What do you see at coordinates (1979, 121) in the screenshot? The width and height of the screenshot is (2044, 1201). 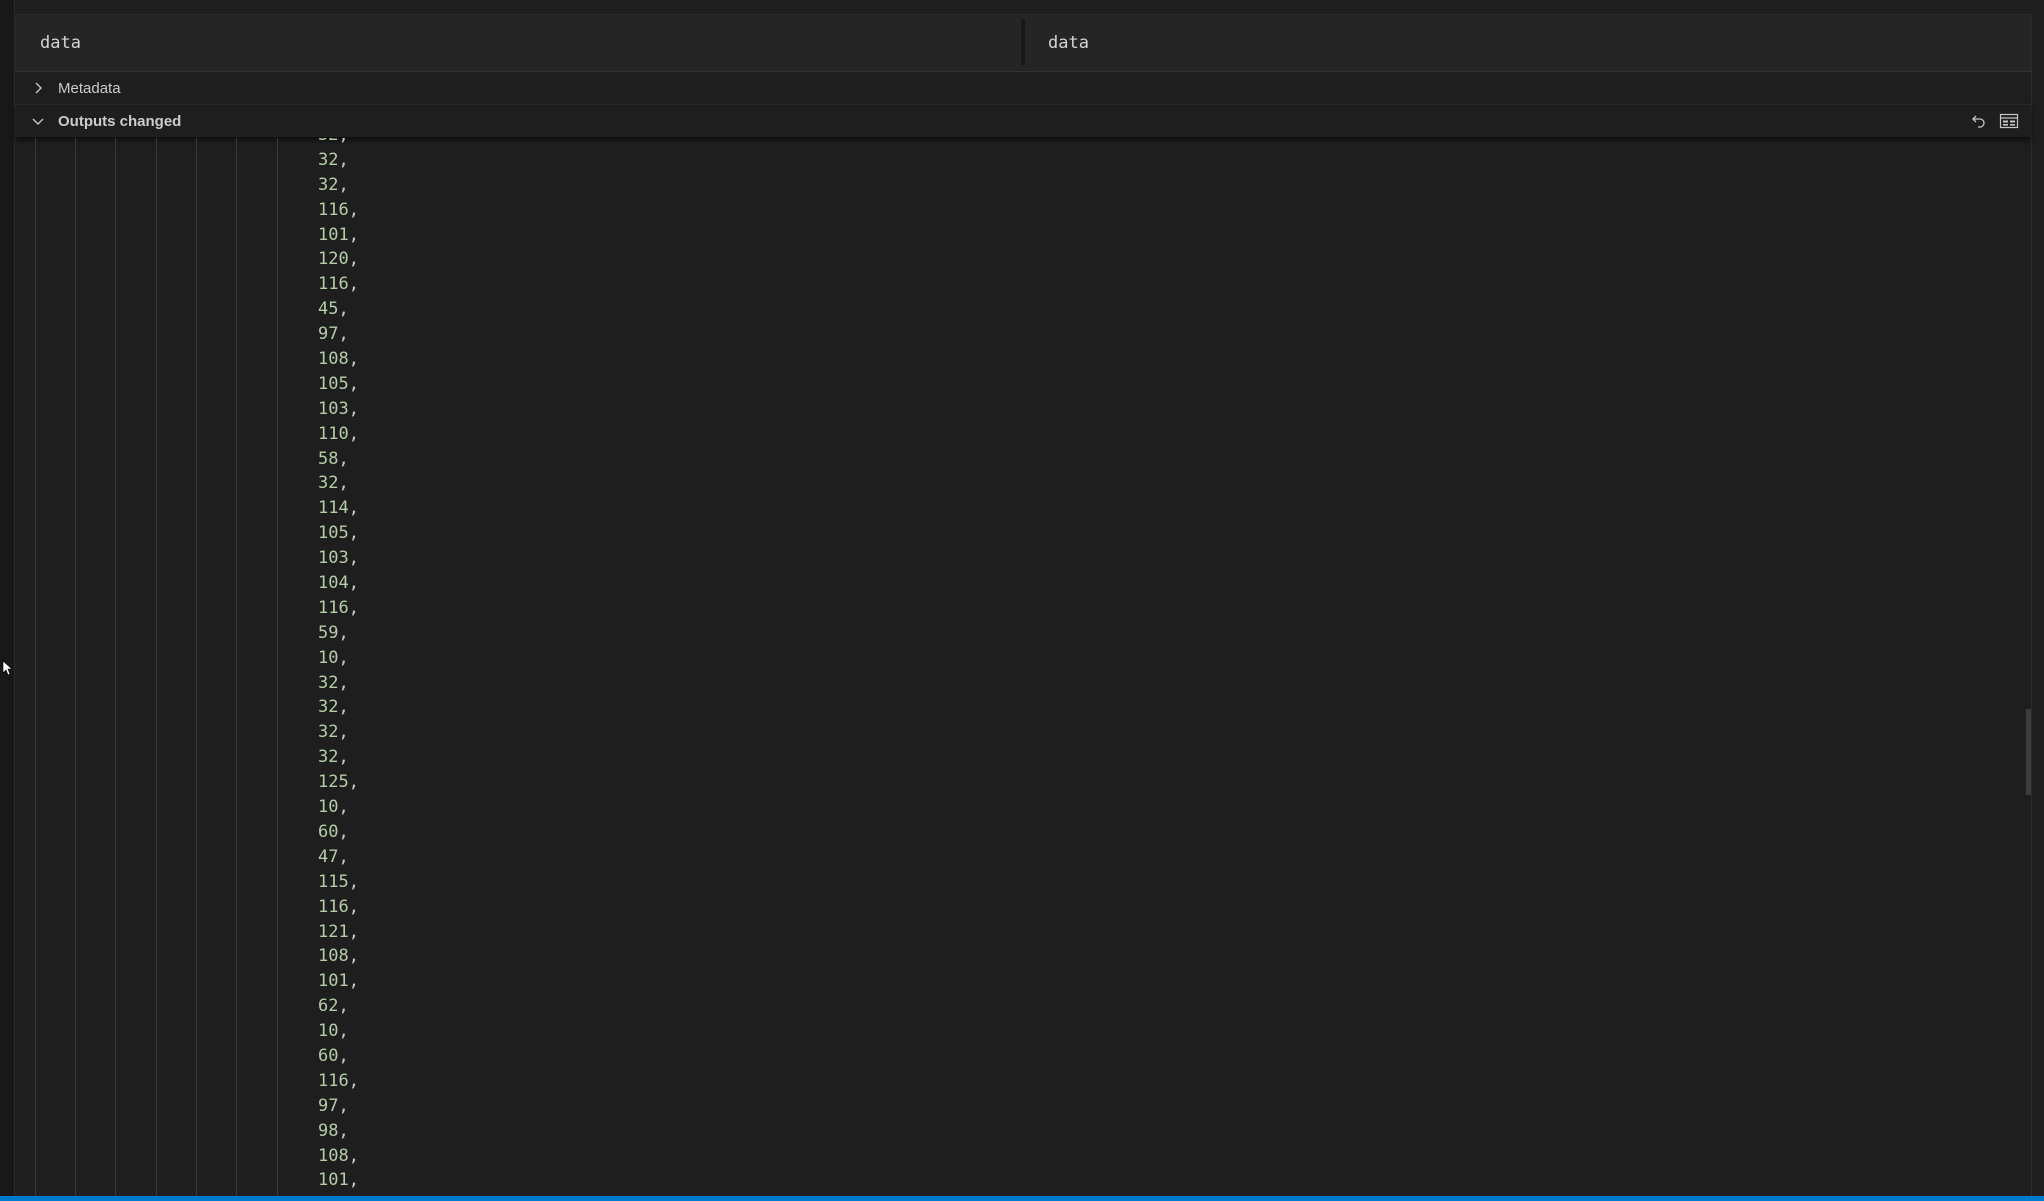 I see `revert-icon` at bounding box center [1979, 121].